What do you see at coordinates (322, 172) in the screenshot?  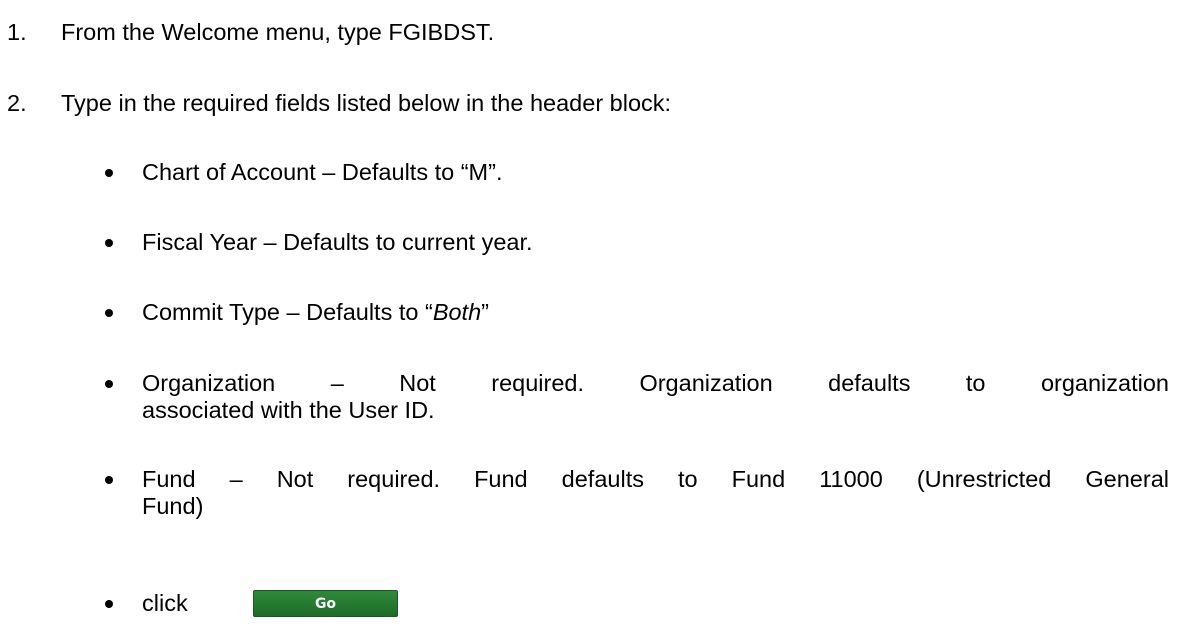 I see `bullet-text: Chart of Account – Defaults to “M”.` at bounding box center [322, 172].